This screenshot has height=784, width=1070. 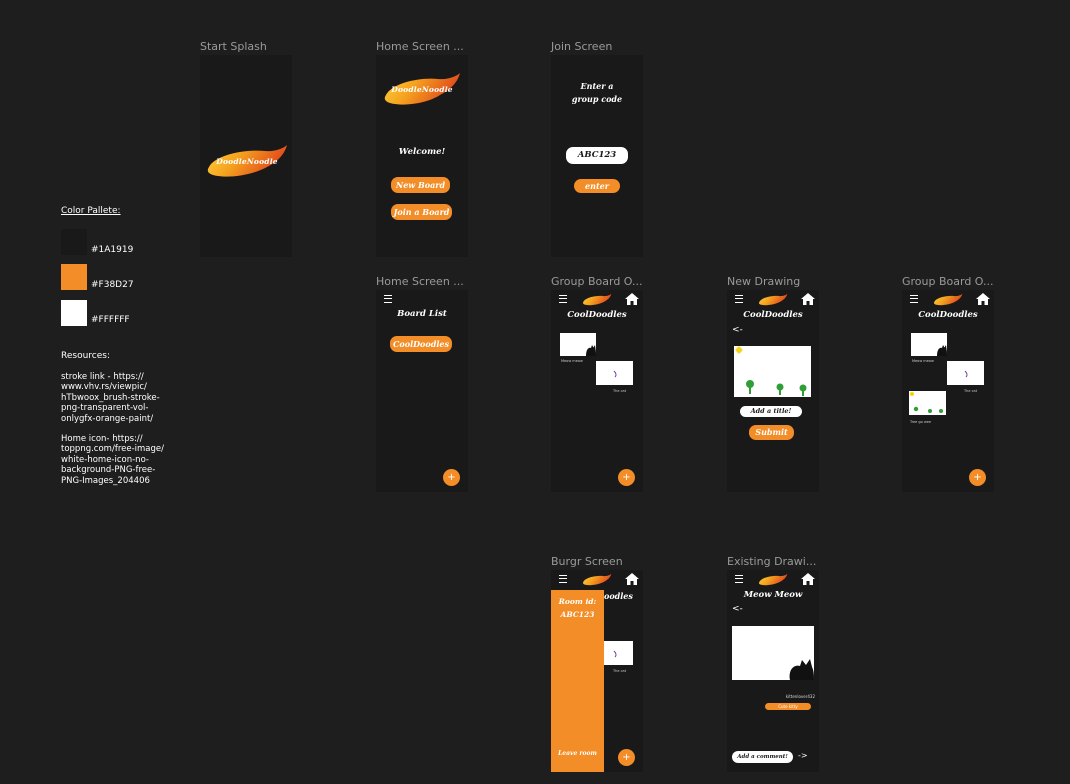 I want to click on new-drawing-frame: CoolDoodles <- Add a title! Submit, so click(x=773, y=391).